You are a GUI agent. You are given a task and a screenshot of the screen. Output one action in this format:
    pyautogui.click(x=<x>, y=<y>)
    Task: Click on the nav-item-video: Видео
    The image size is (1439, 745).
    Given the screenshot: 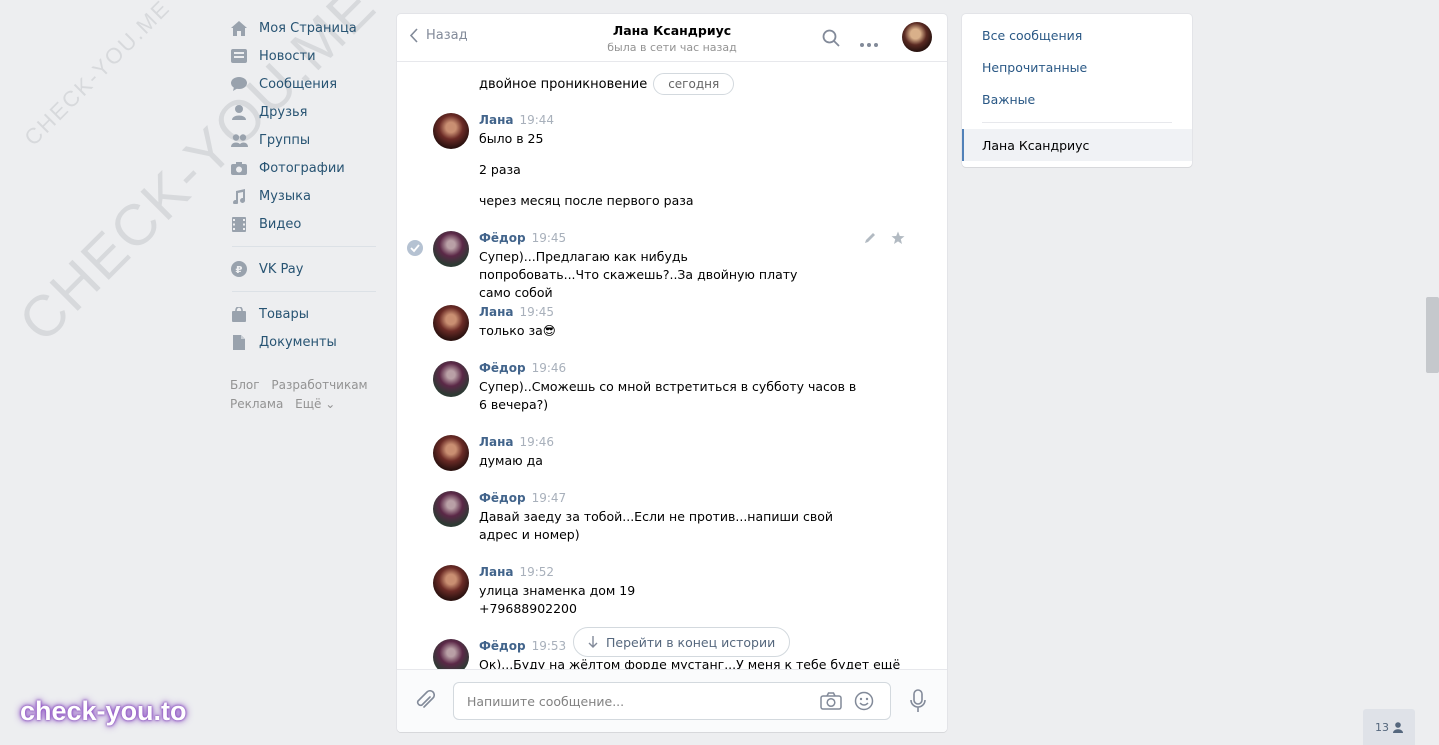 What is the action you would take?
    pyautogui.click(x=304, y=224)
    